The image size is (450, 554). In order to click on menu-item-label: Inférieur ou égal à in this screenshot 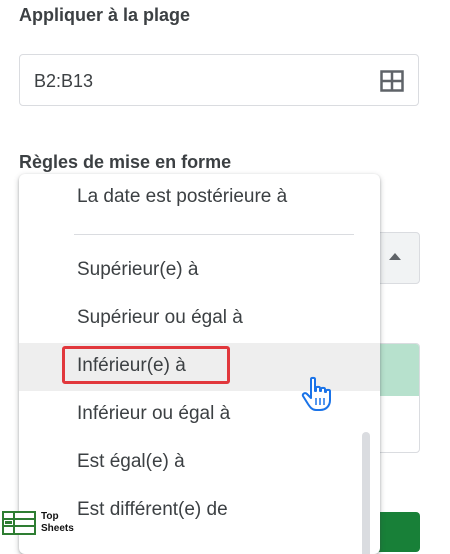, I will do `click(154, 413)`.